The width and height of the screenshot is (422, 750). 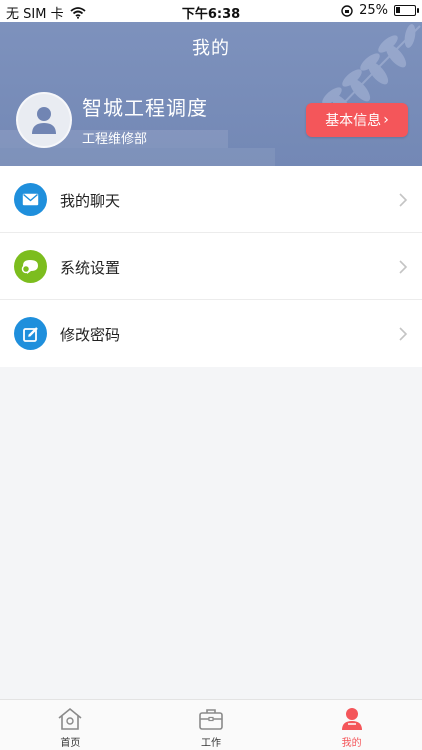 What do you see at coordinates (90, 335) in the screenshot?
I see `menu-item-label: 修改密码` at bounding box center [90, 335].